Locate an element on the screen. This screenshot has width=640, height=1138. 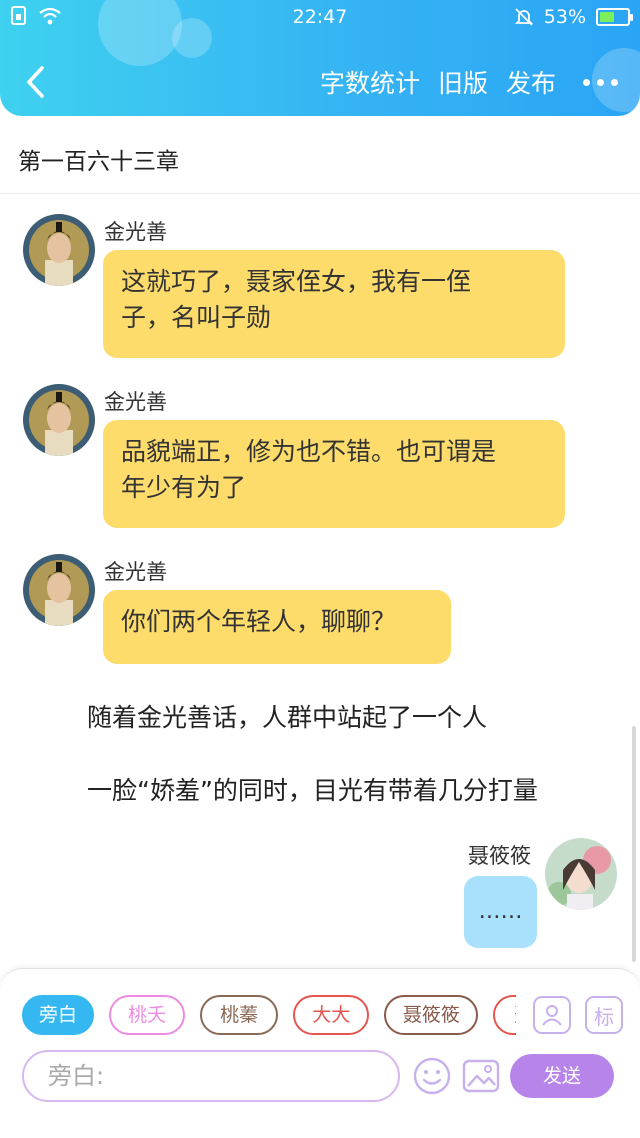
role-chip-label: 桃夭 is located at coordinates (147, 1015).